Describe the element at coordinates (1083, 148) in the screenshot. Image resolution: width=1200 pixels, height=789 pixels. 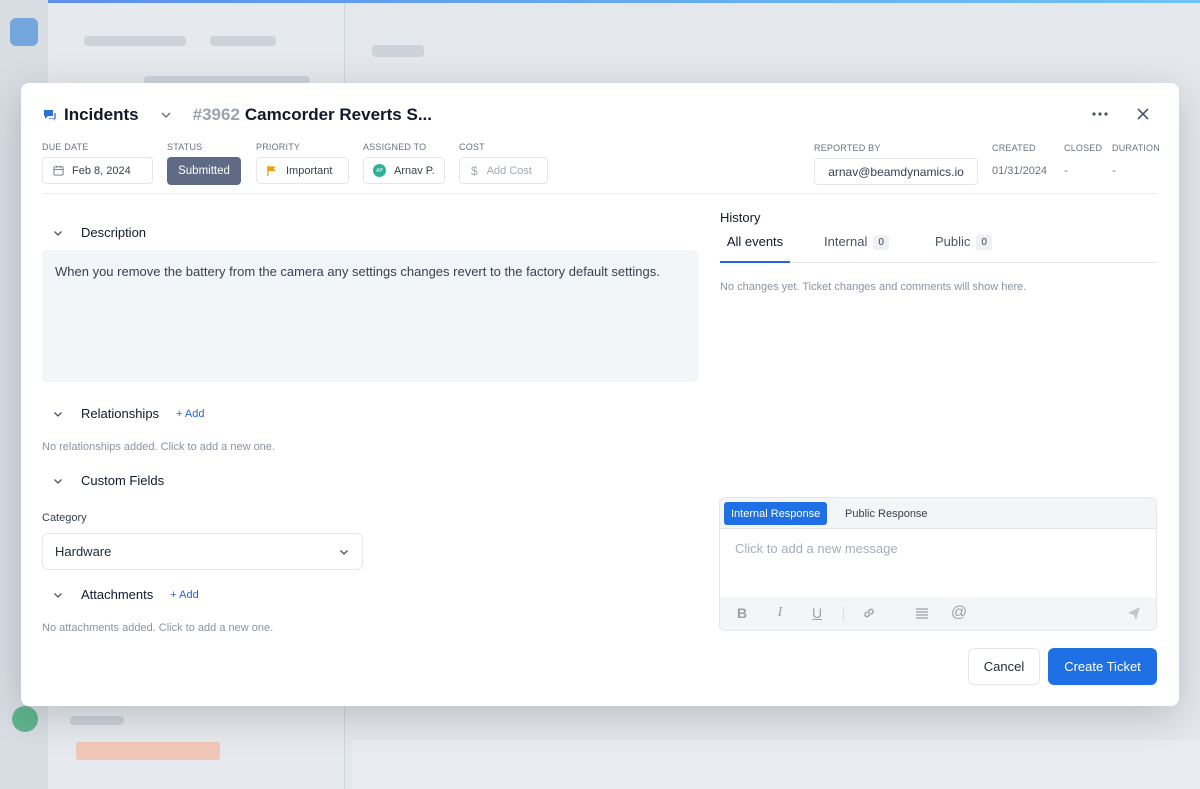
I see `closed-label: CLOSED` at that location.